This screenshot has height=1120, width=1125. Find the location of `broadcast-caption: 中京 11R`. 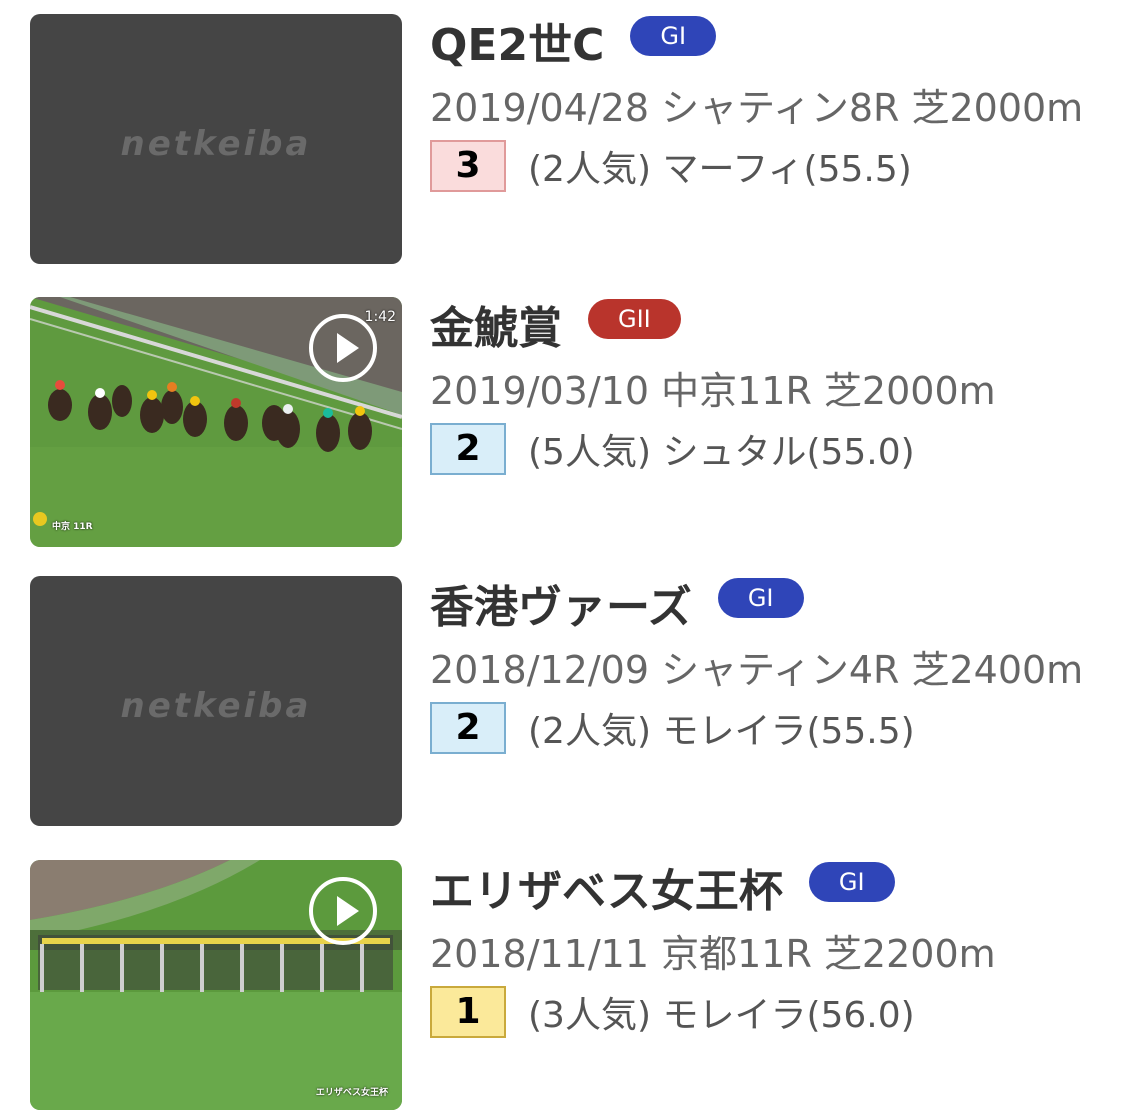

broadcast-caption: 中京 11R is located at coordinates (72, 527).